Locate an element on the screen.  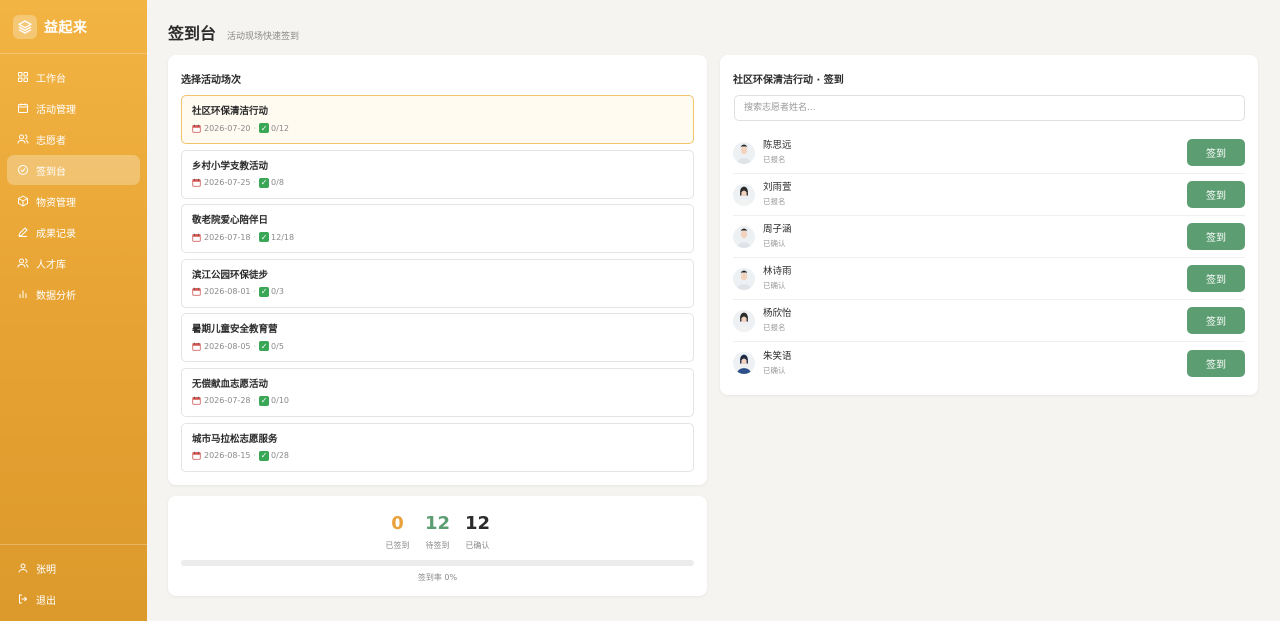
event-selection-title: 选择活动场次 is located at coordinates (211, 80).